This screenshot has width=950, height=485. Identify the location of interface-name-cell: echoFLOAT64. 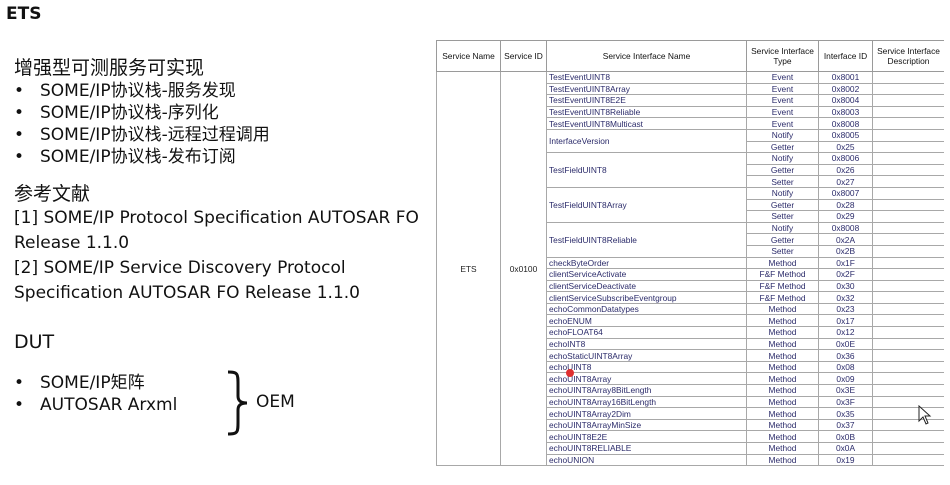
(646, 332).